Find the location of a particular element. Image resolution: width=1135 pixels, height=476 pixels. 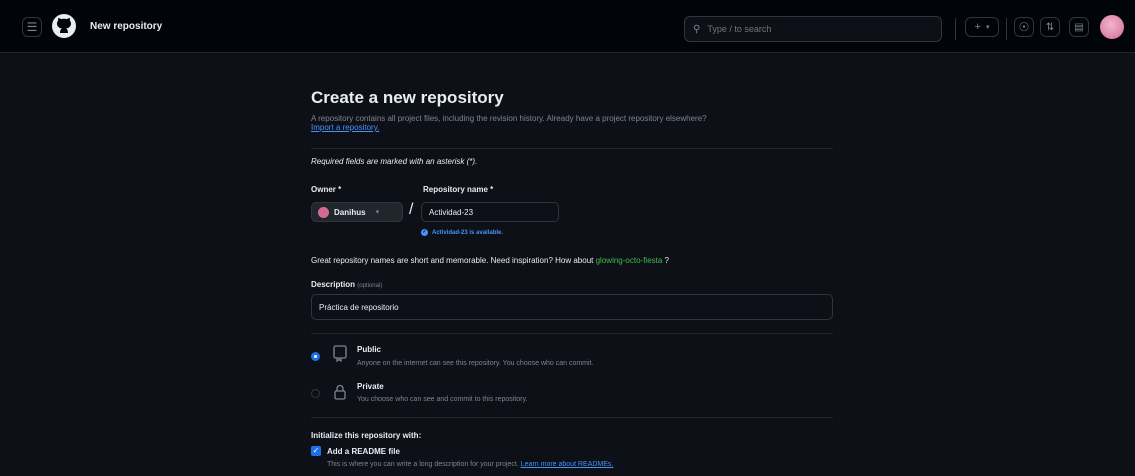

readme-checkbox: ✓ is located at coordinates (316, 451).